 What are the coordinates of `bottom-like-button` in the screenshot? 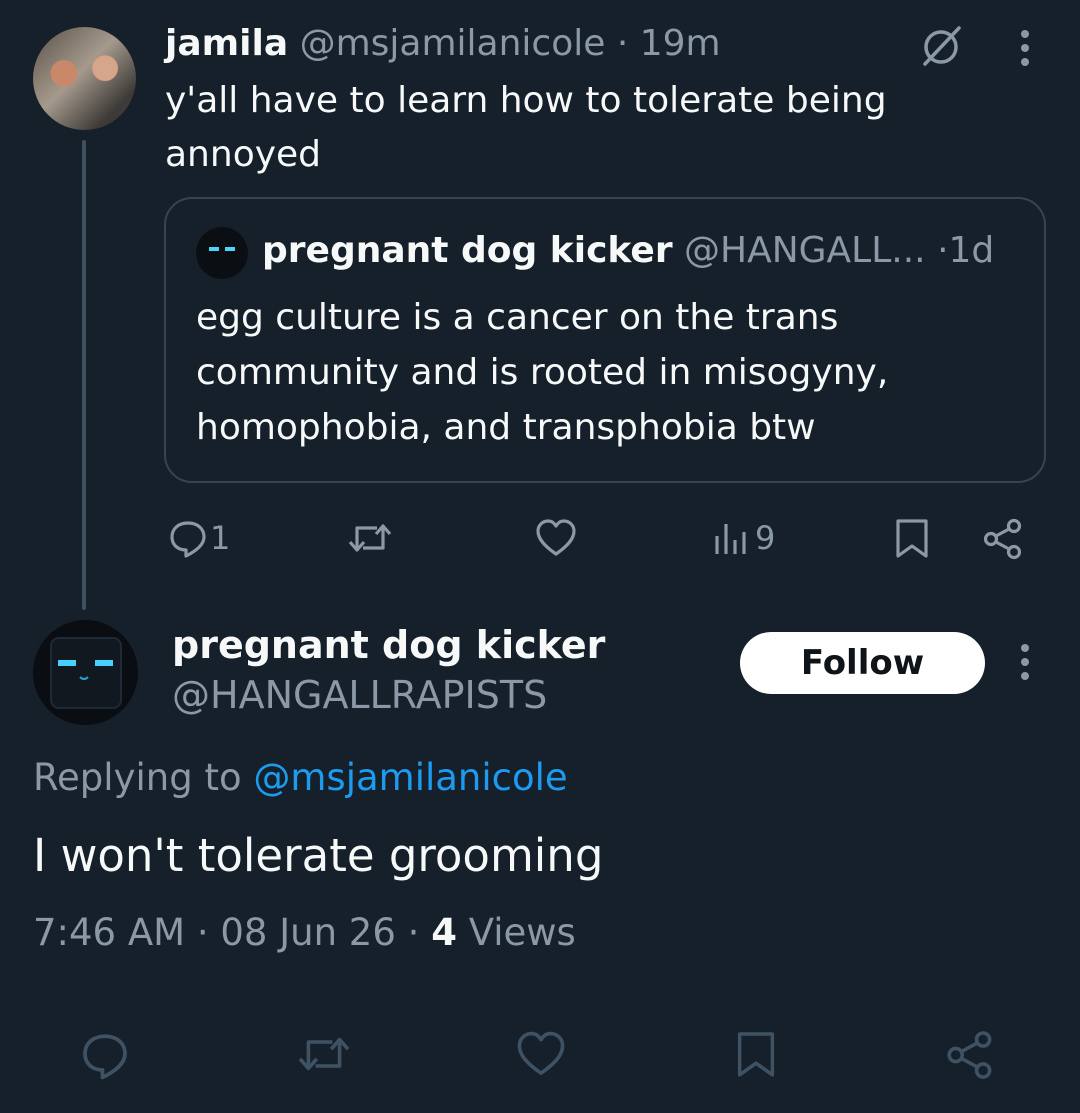 It's located at (541, 1054).